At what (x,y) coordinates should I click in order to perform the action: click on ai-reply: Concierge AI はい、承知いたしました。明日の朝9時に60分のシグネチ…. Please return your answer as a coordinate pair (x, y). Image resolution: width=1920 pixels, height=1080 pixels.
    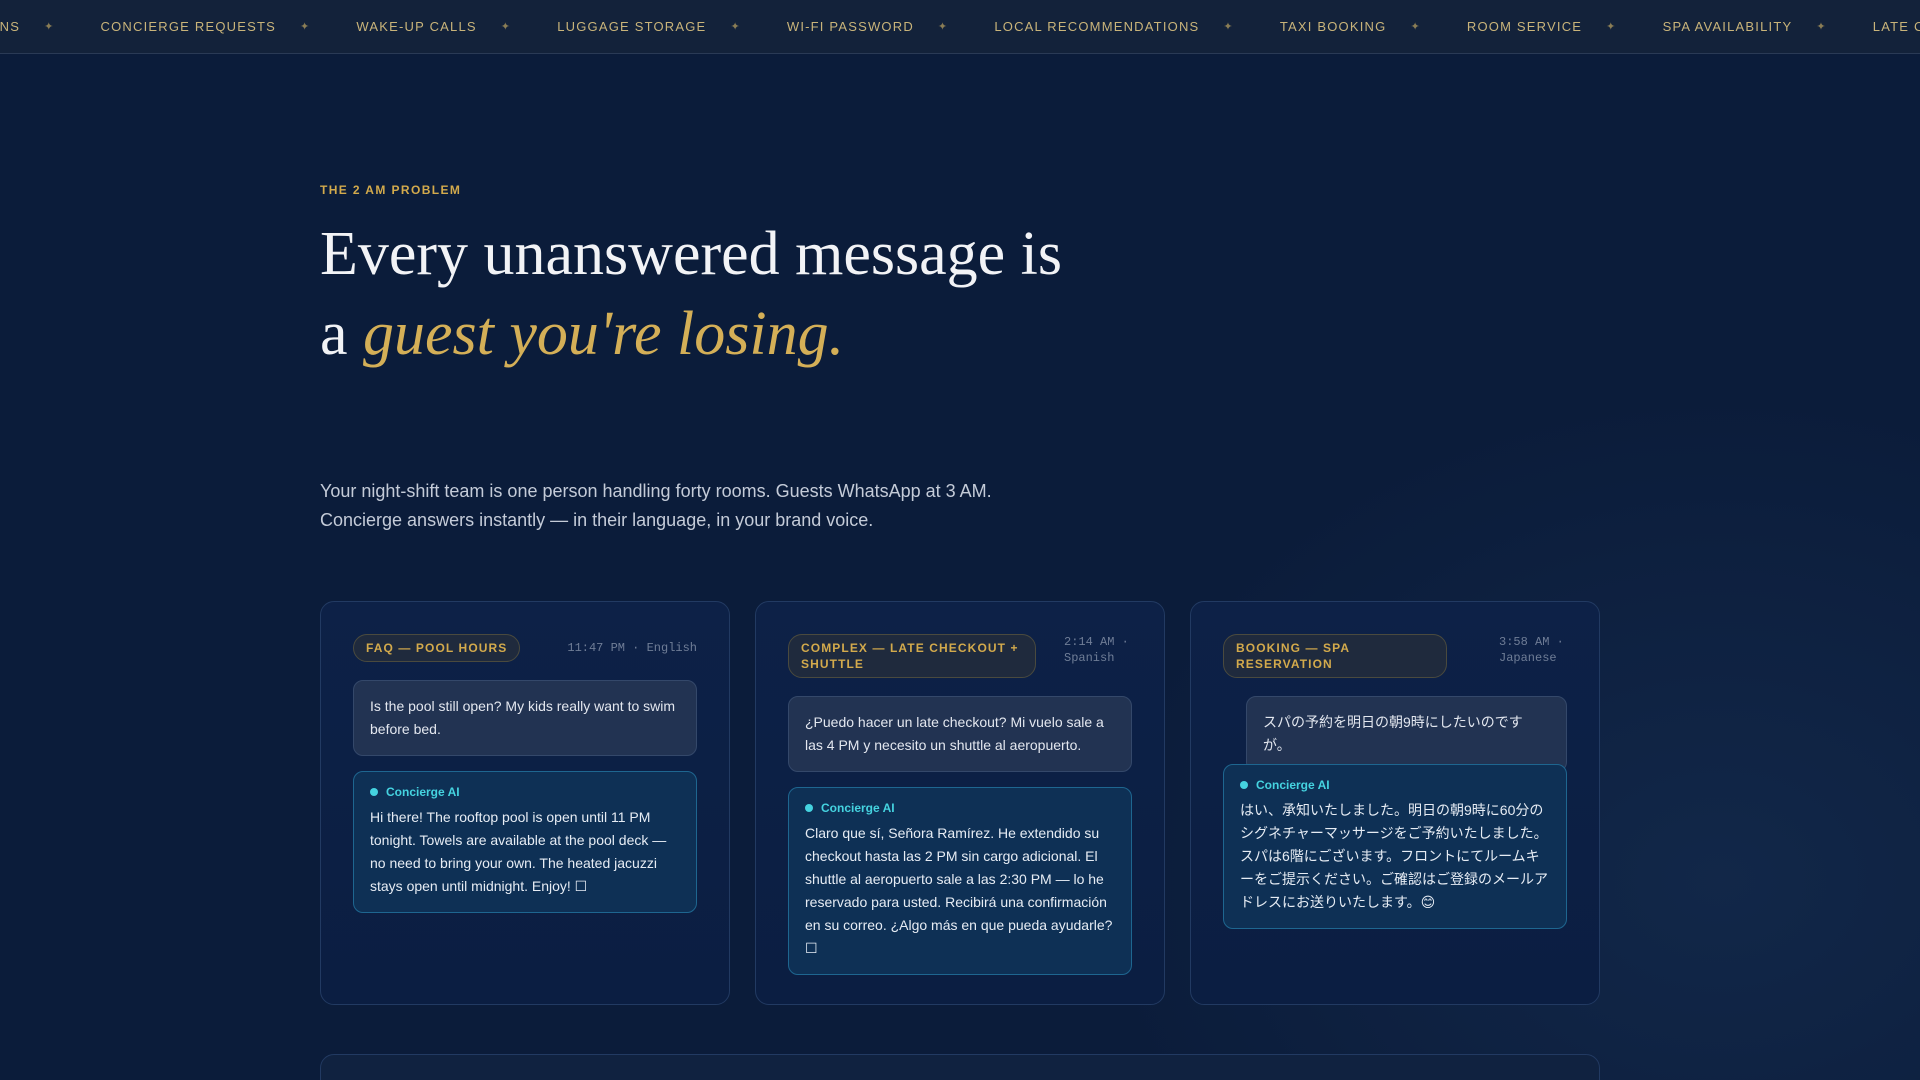
    Looking at the image, I should click on (1395, 846).